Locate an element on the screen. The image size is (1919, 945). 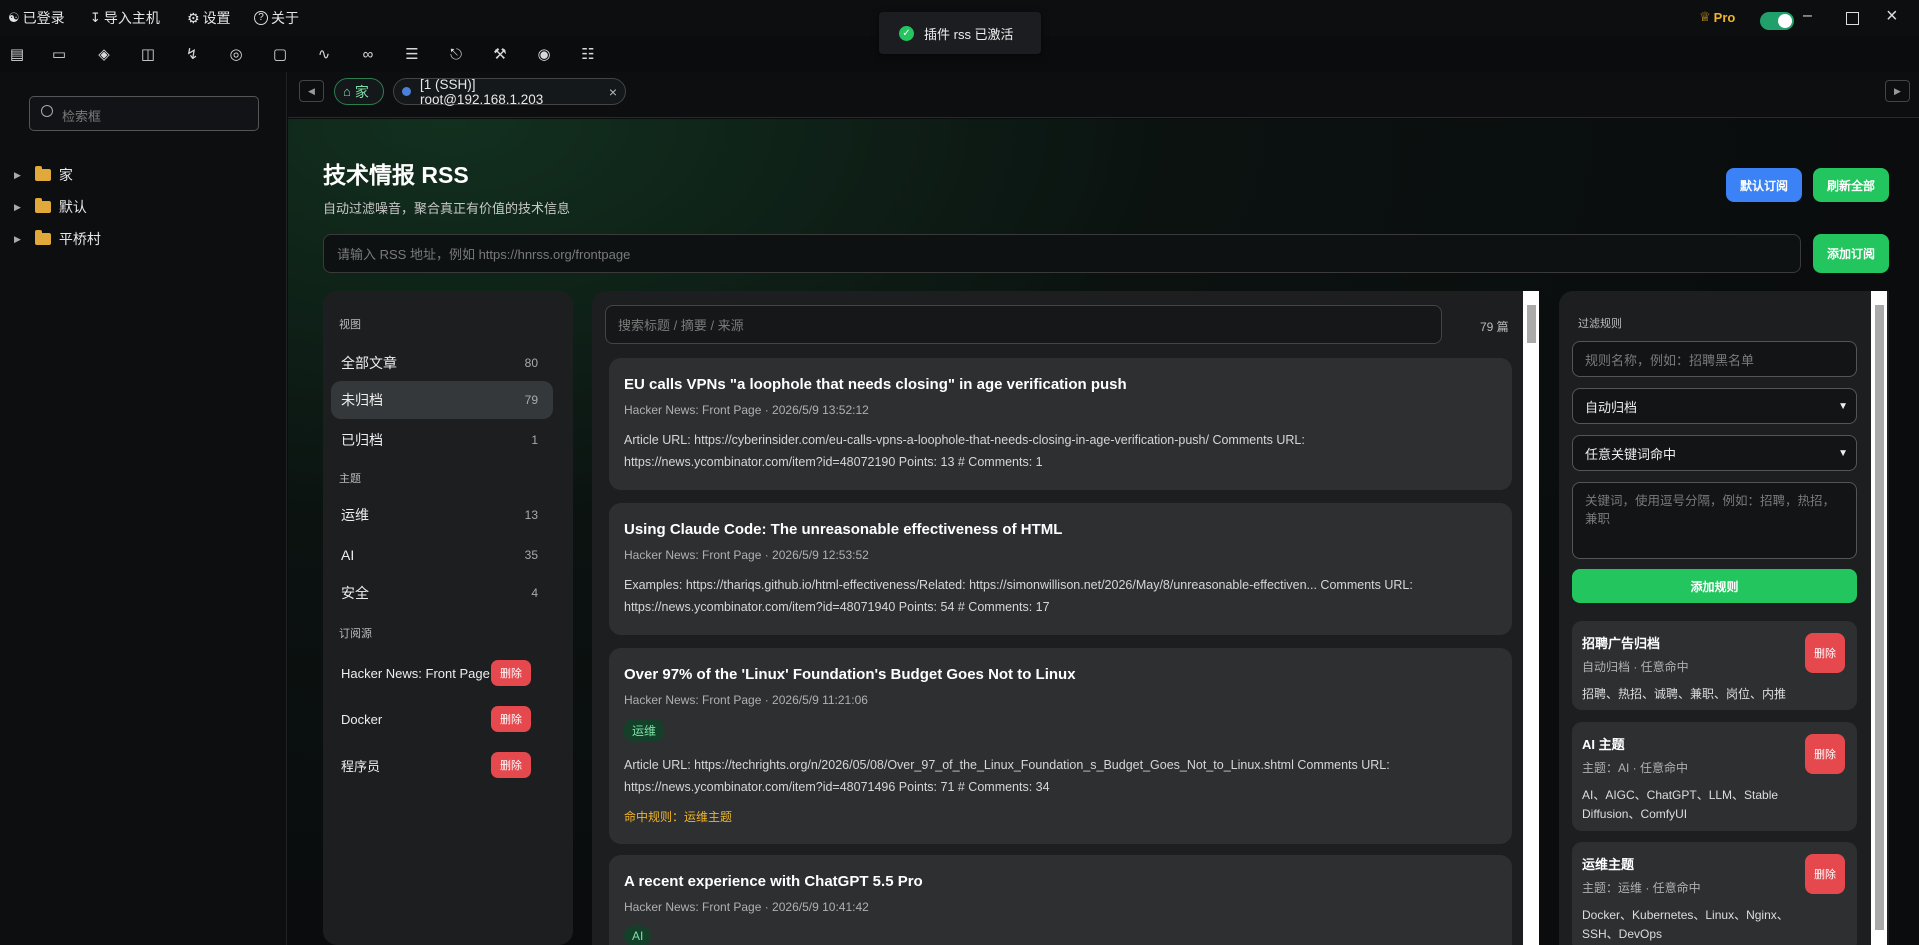
topic-security: 安全 4 is located at coordinates (442, 593).